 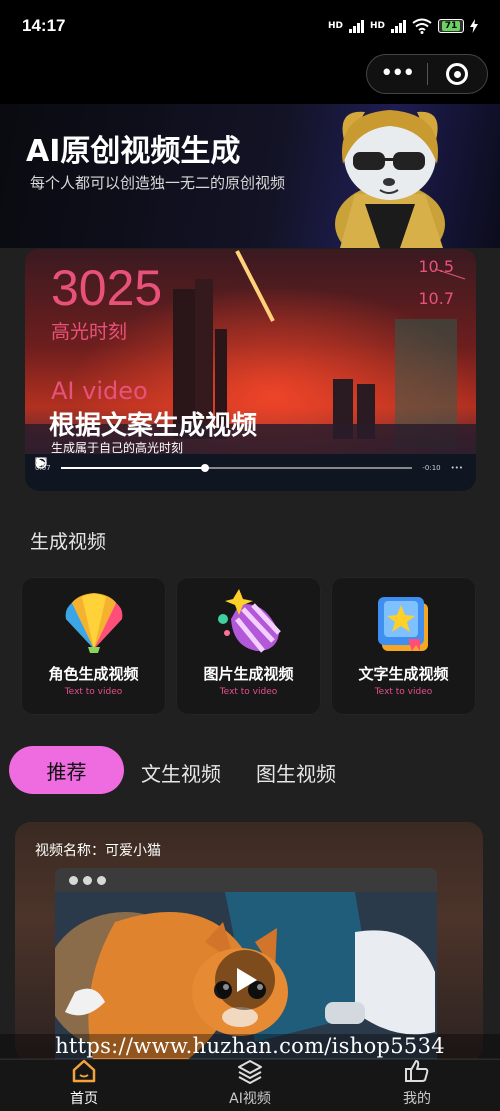 I want to click on candy-bag-icon, so click(x=249, y=621).